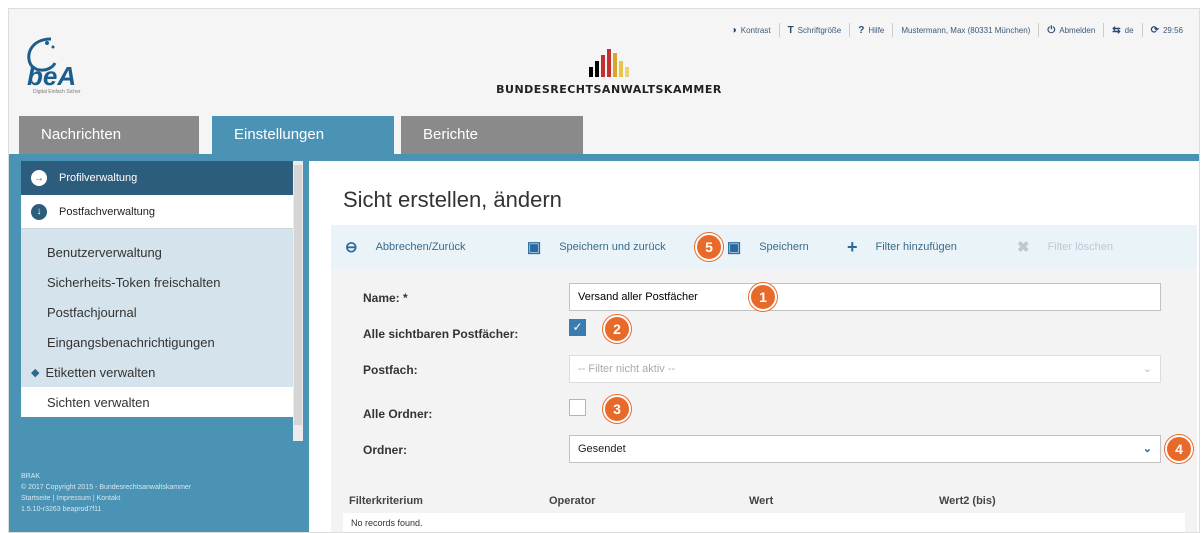 The width and height of the screenshot is (1202, 533). I want to click on footer-links: Startseite | Impressum | Kontakt, so click(161, 498).